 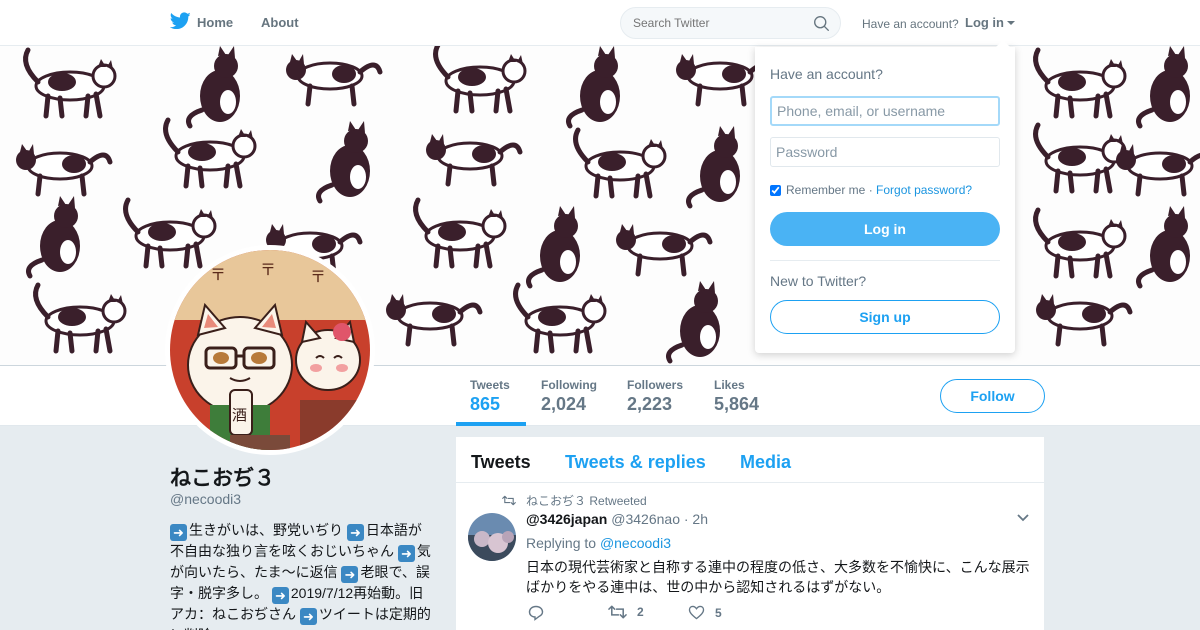 I want to click on search-input, so click(x=718, y=23).